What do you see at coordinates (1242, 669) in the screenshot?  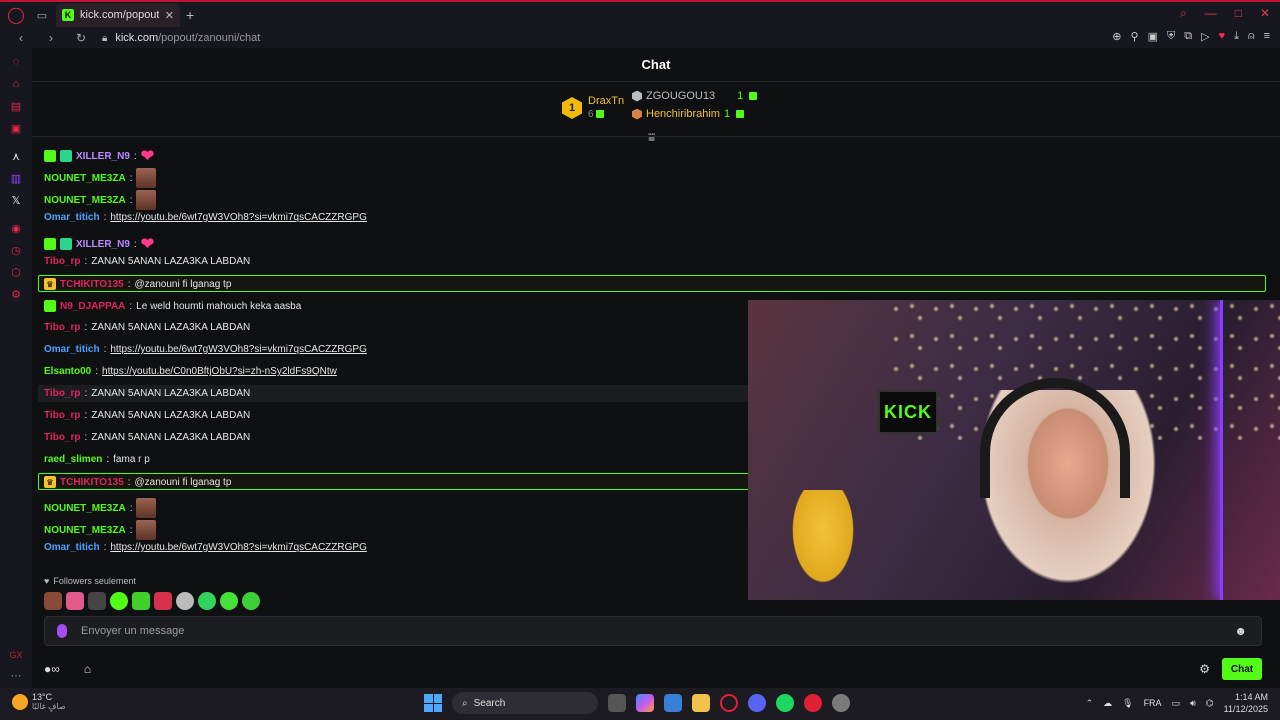 I see `send-chat-button: Chat` at bounding box center [1242, 669].